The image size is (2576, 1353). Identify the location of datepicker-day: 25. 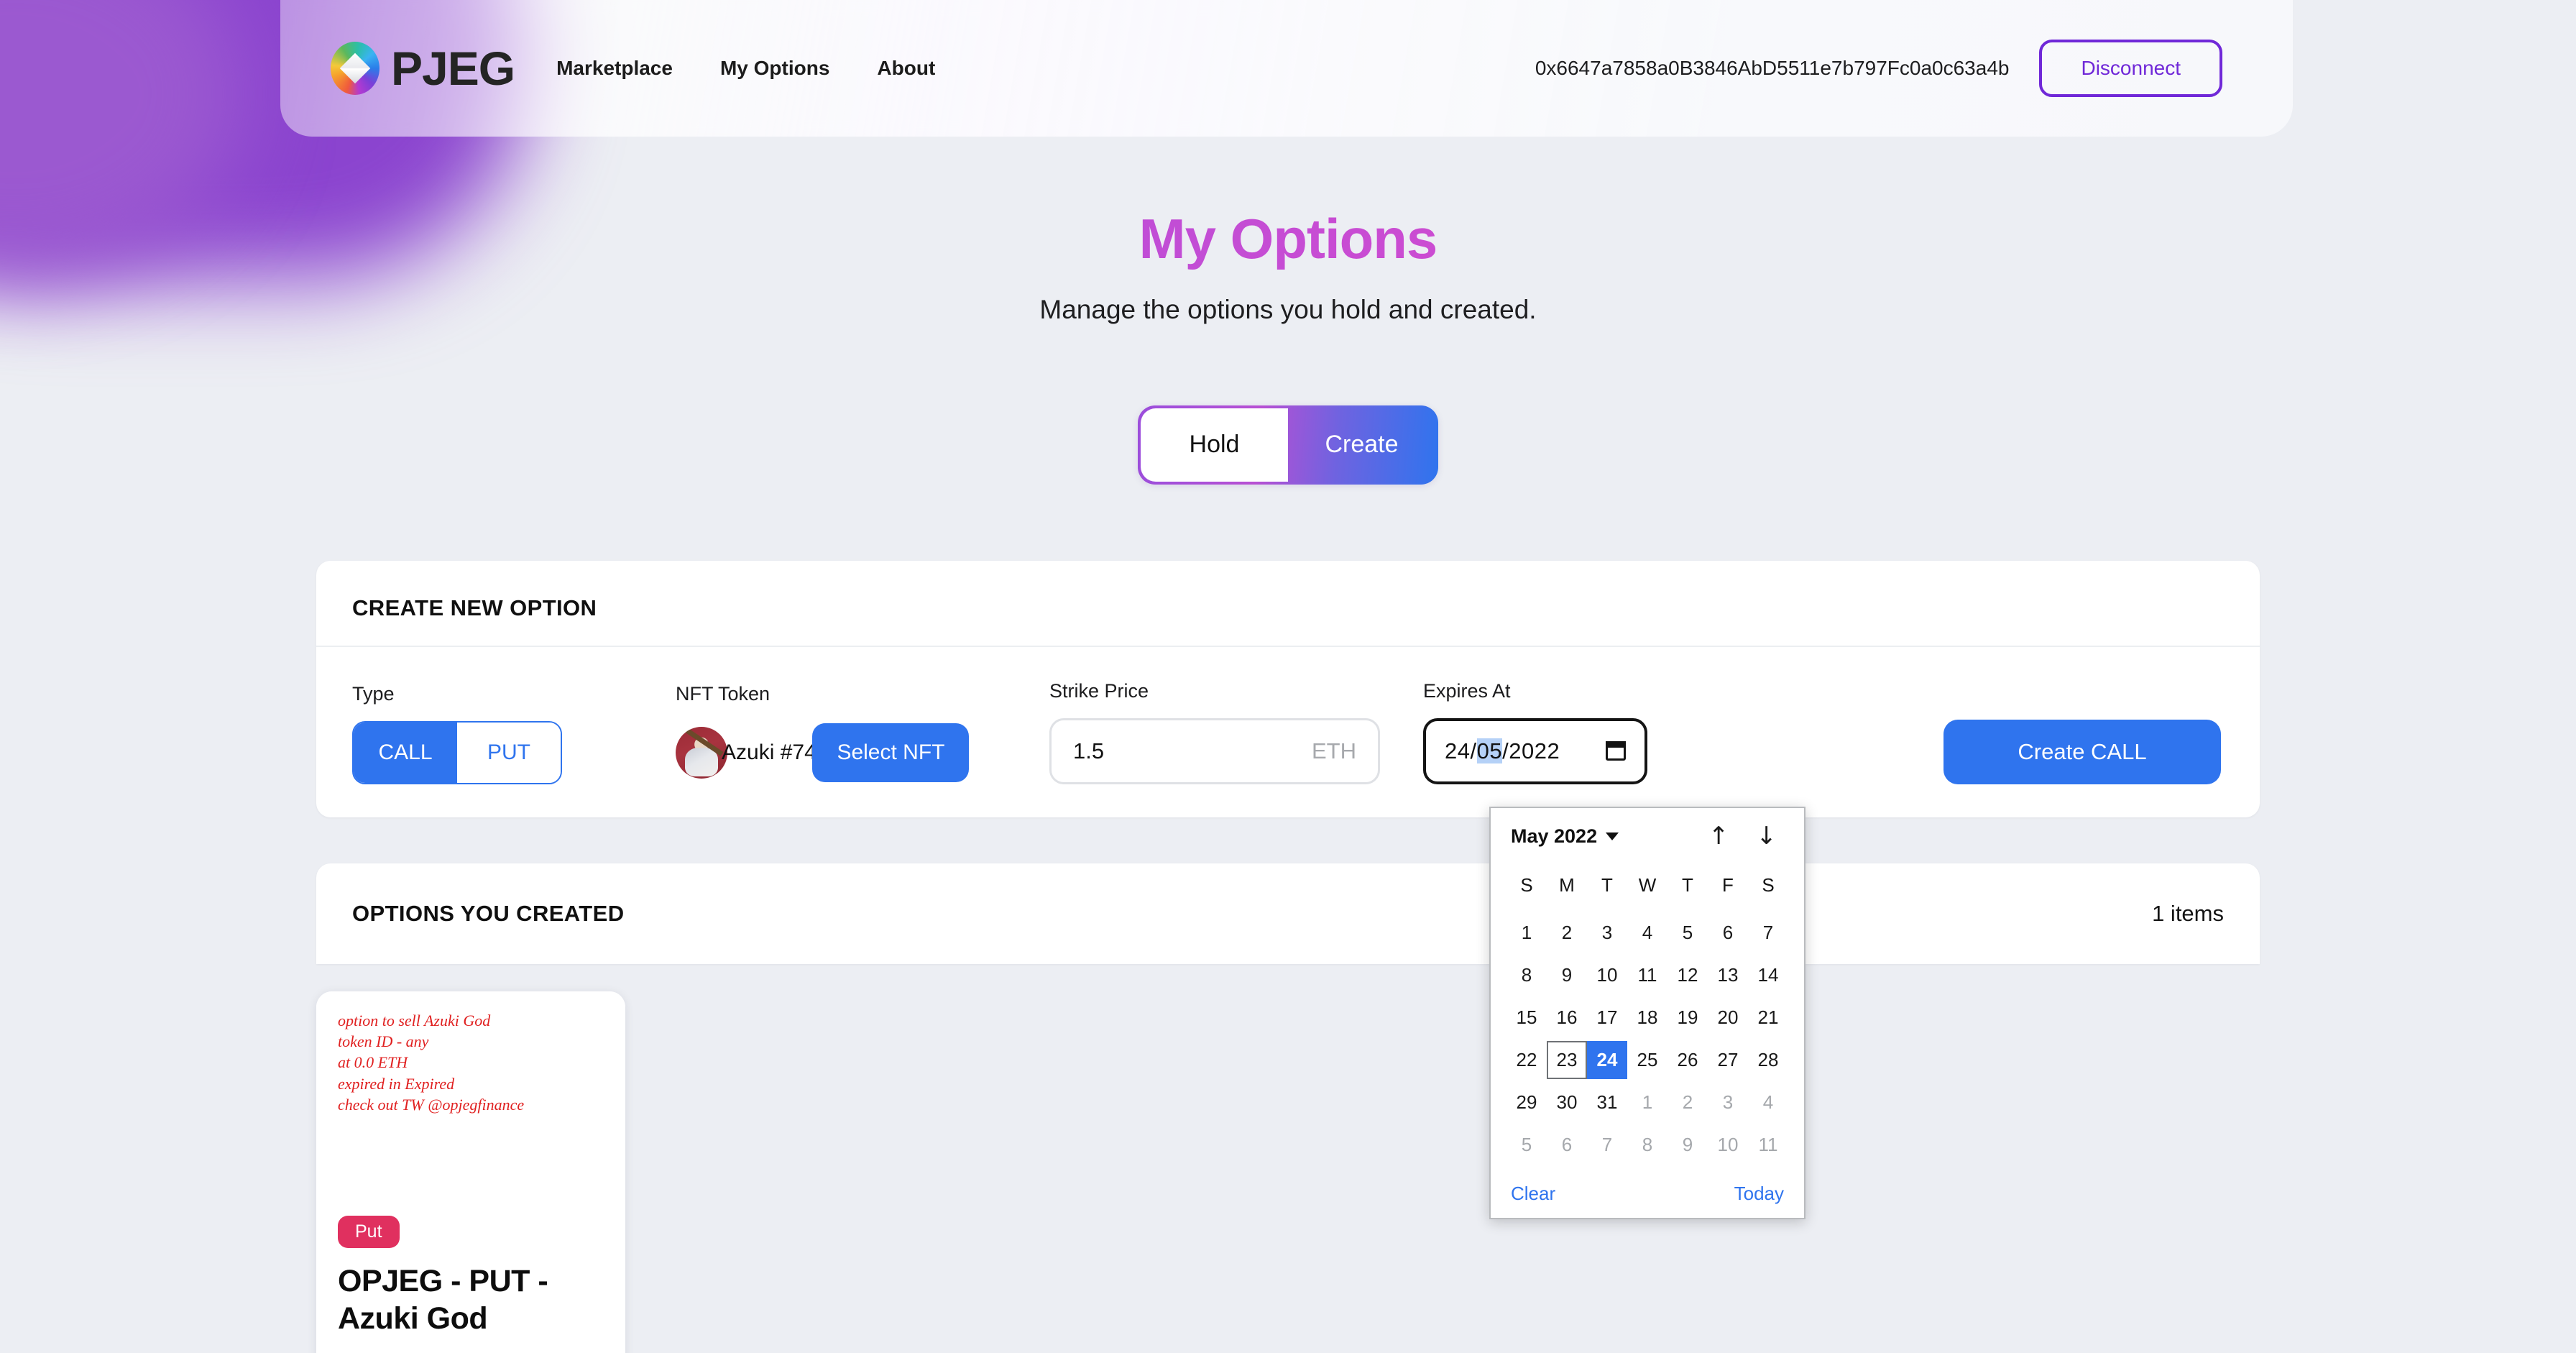
(1647, 1060).